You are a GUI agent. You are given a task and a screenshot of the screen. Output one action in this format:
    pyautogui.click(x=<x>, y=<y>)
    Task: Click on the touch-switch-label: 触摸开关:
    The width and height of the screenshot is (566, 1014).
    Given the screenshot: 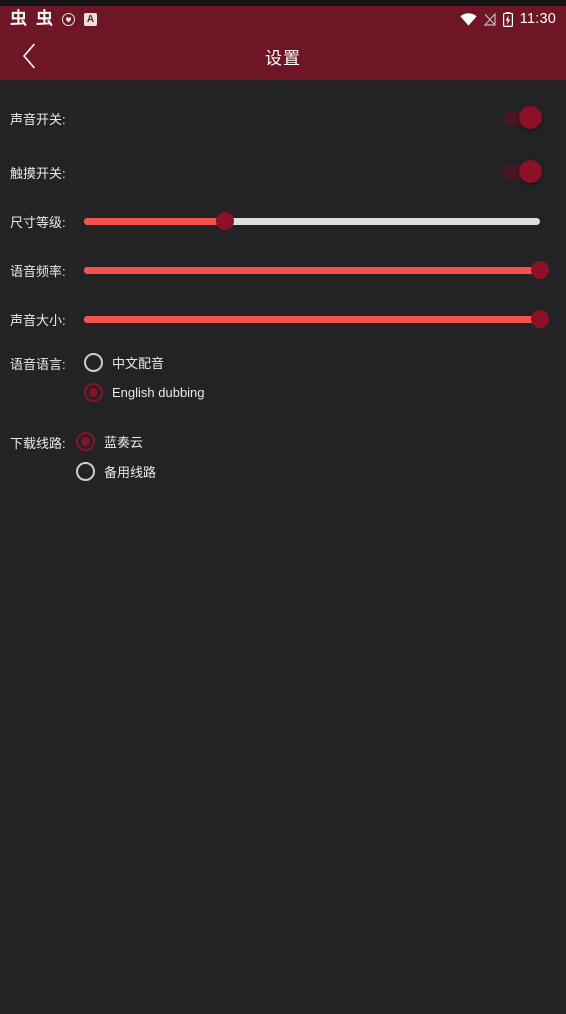 What is the action you would take?
    pyautogui.click(x=38, y=173)
    